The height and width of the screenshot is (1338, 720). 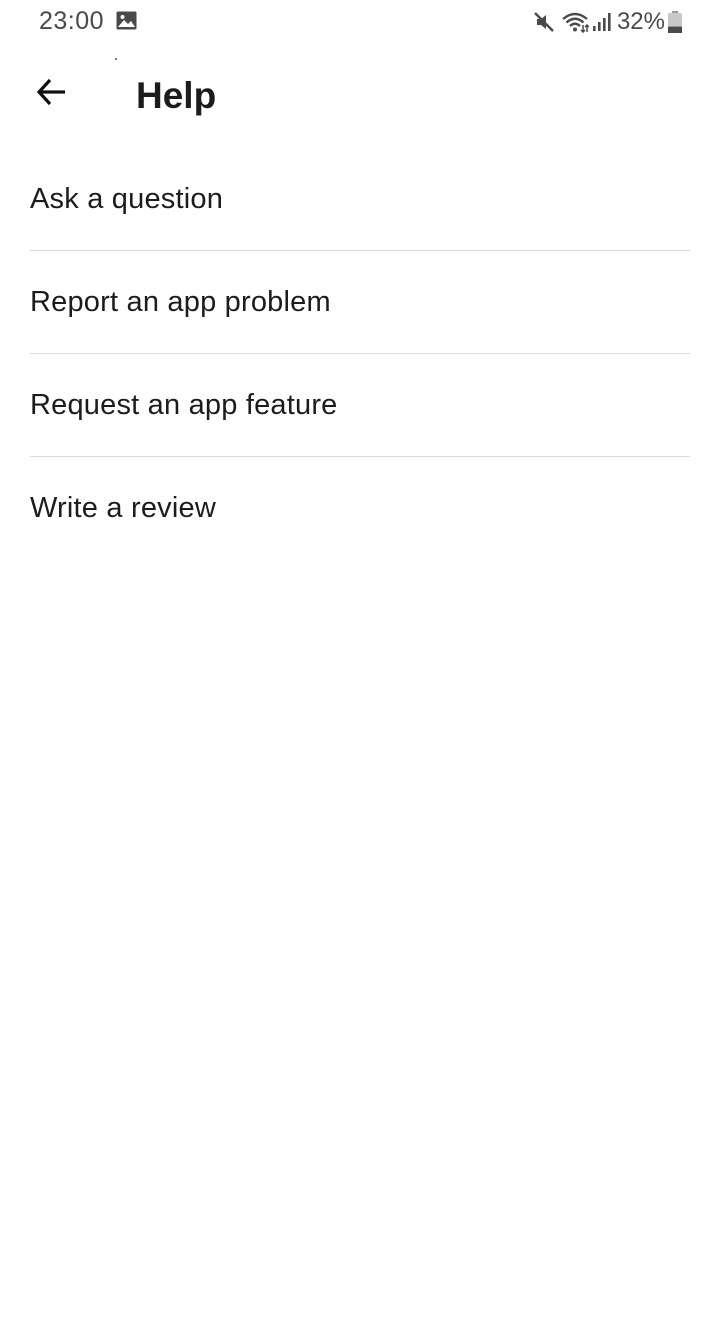 I want to click on back-arrow-icon, so click(x=50, y=92).